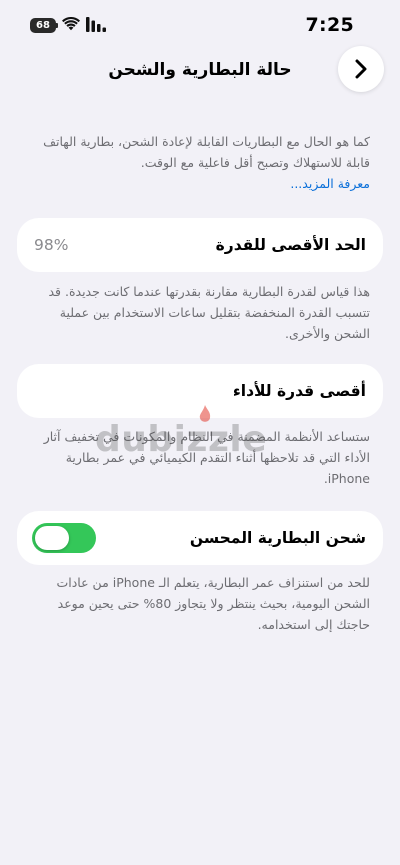  What do you see at coordinates (277, 538) in the screenshot?
I see `optimized-charging-label: شحن البطارية المحسن` at bounding box center [277, 538].